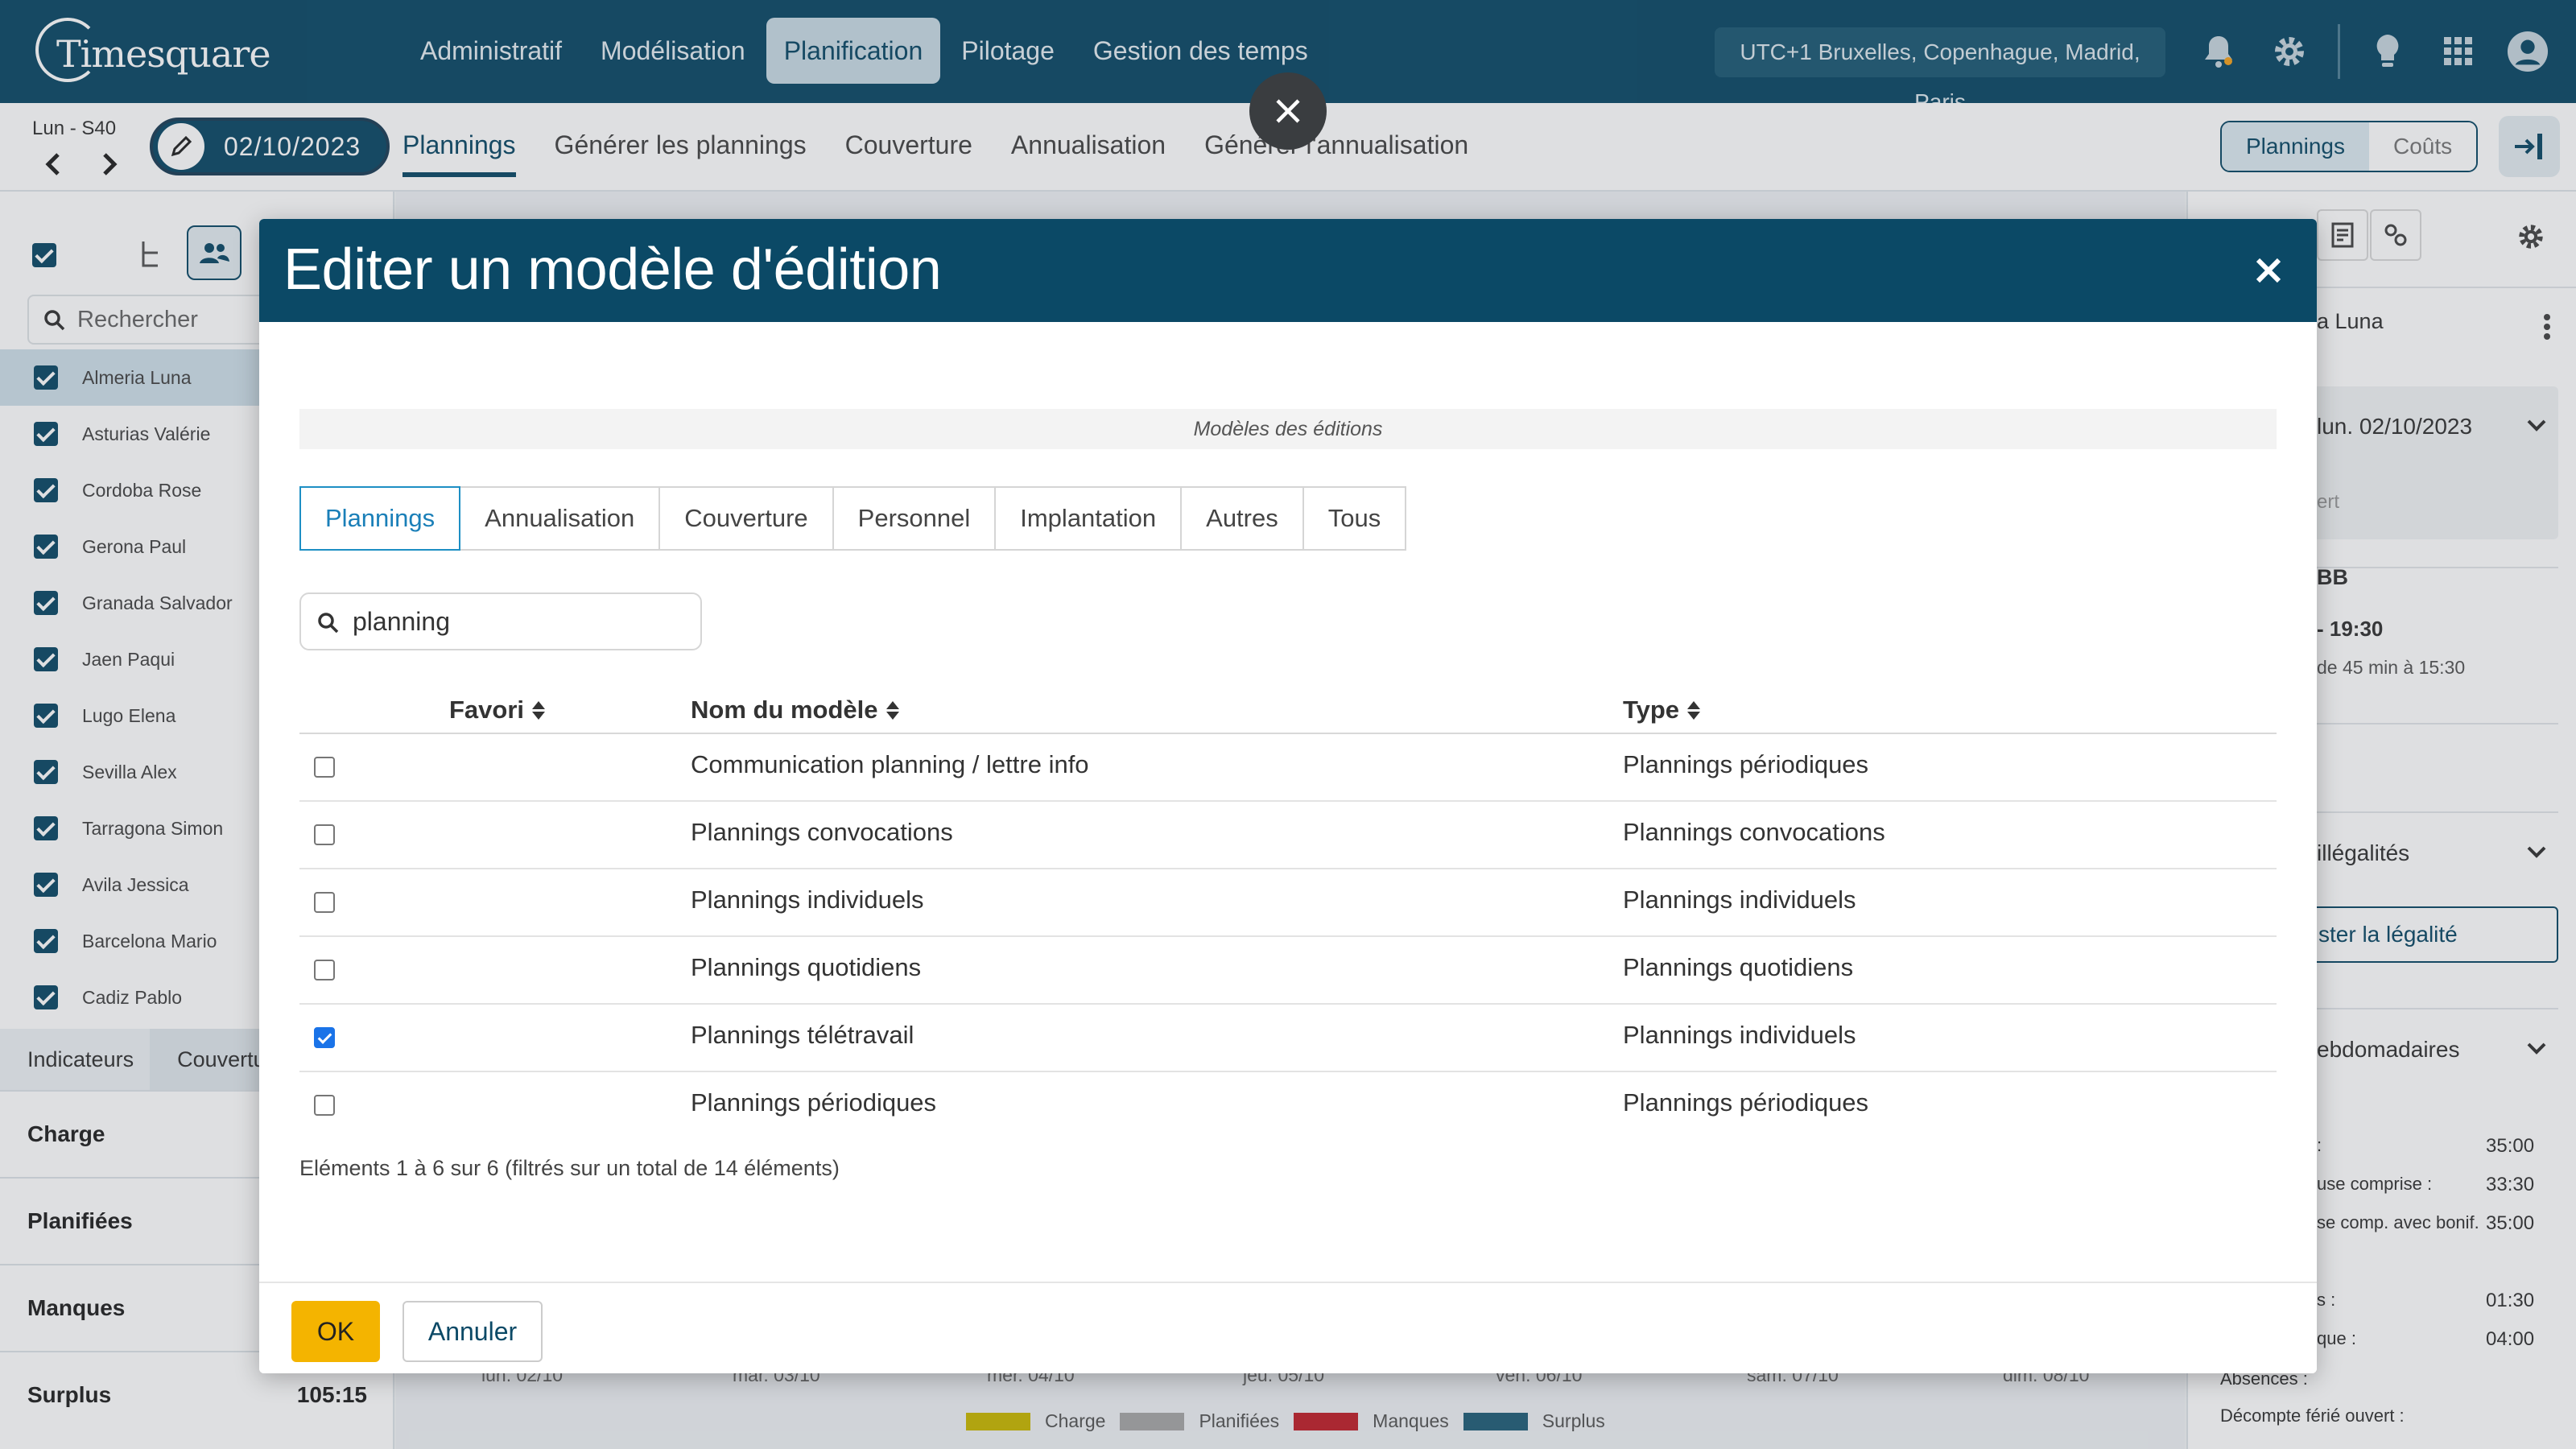 The image size is (2576, 1449). I want to click on template-search-input: planning, so click(500, 621).